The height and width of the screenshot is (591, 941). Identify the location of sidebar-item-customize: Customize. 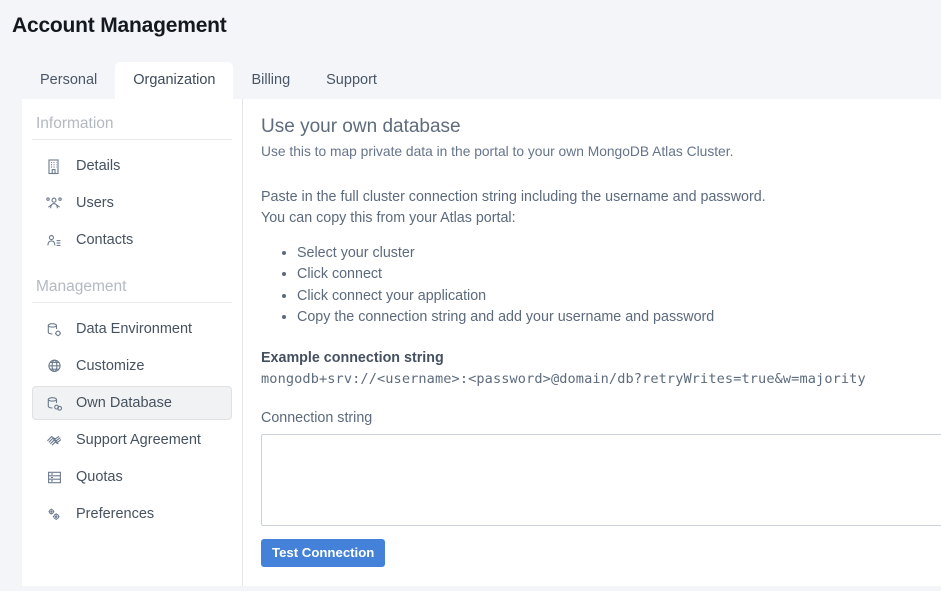
(132, 366).